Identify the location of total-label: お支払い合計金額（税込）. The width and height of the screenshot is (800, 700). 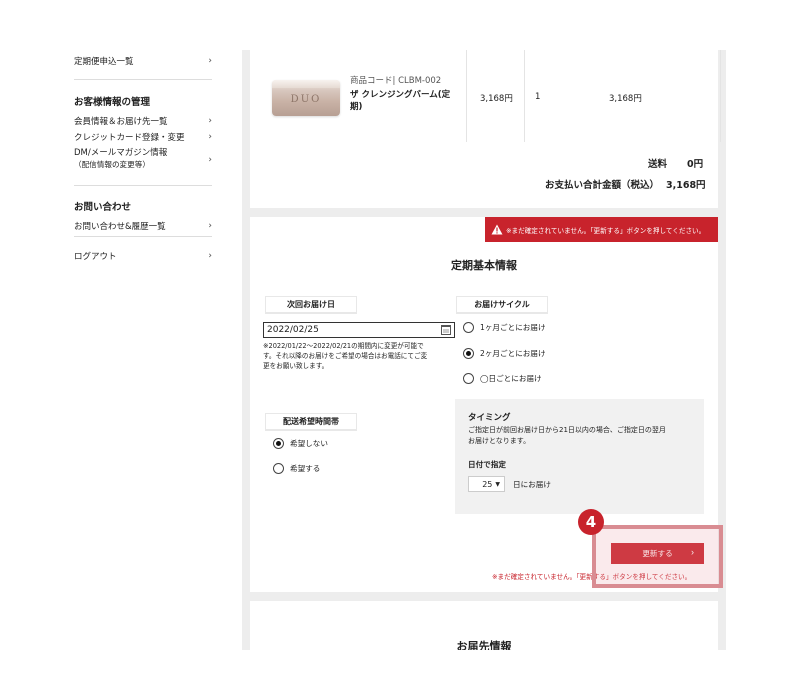
(602, 185).